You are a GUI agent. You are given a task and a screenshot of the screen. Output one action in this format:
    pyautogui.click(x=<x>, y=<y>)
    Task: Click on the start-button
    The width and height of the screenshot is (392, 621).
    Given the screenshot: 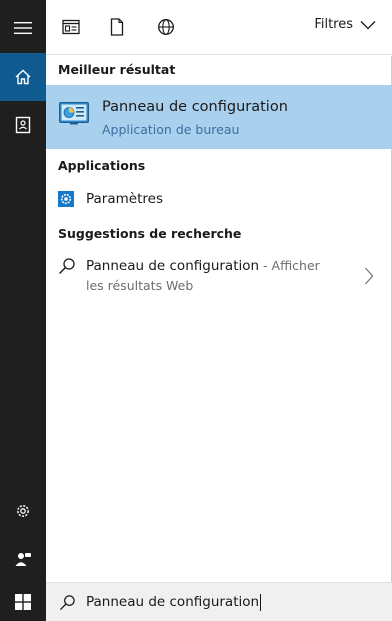 What is the action you would take?
    pyautogui.click(x=23, y=601)
    